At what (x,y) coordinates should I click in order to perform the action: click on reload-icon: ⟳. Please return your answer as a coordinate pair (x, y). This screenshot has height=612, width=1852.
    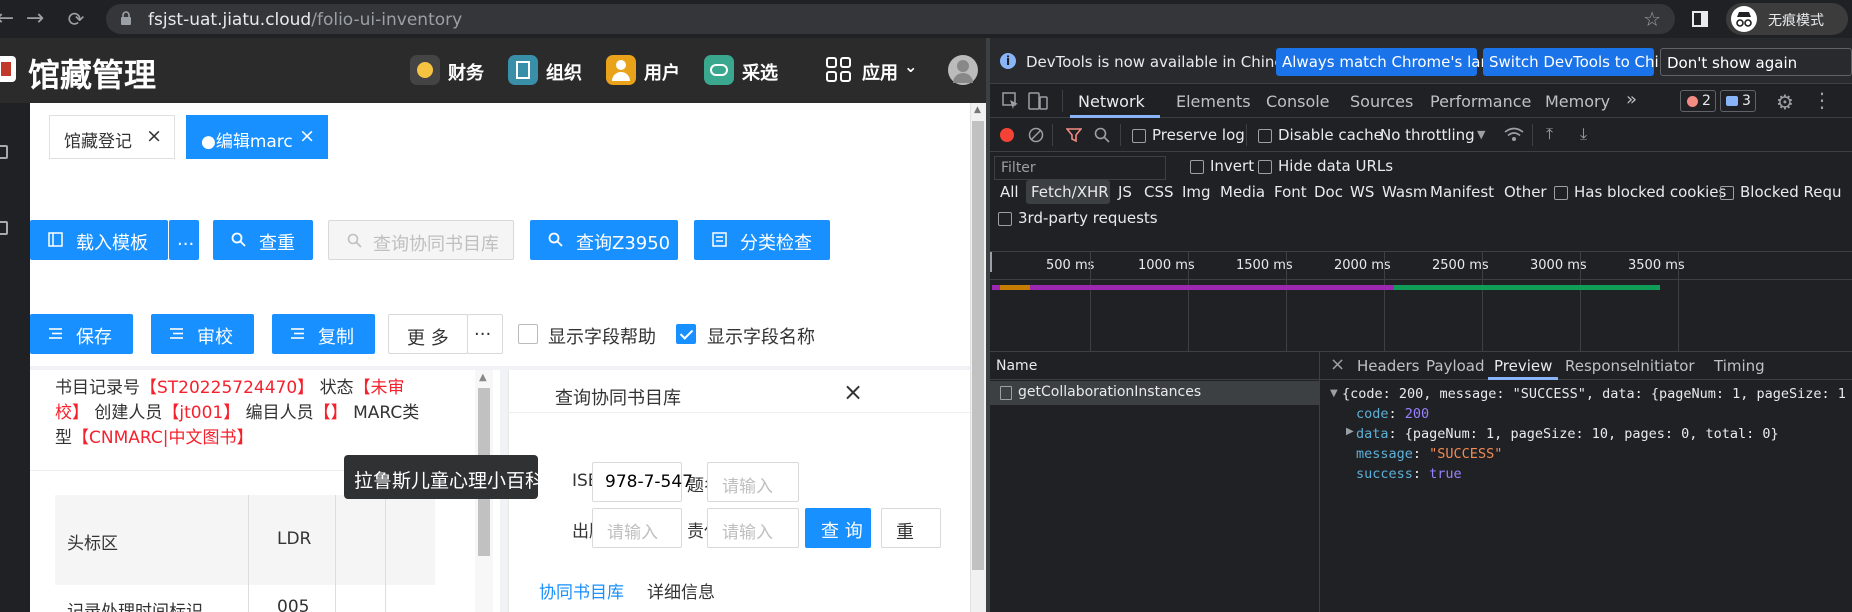
    Looking at the image, I should click on (76, 19).